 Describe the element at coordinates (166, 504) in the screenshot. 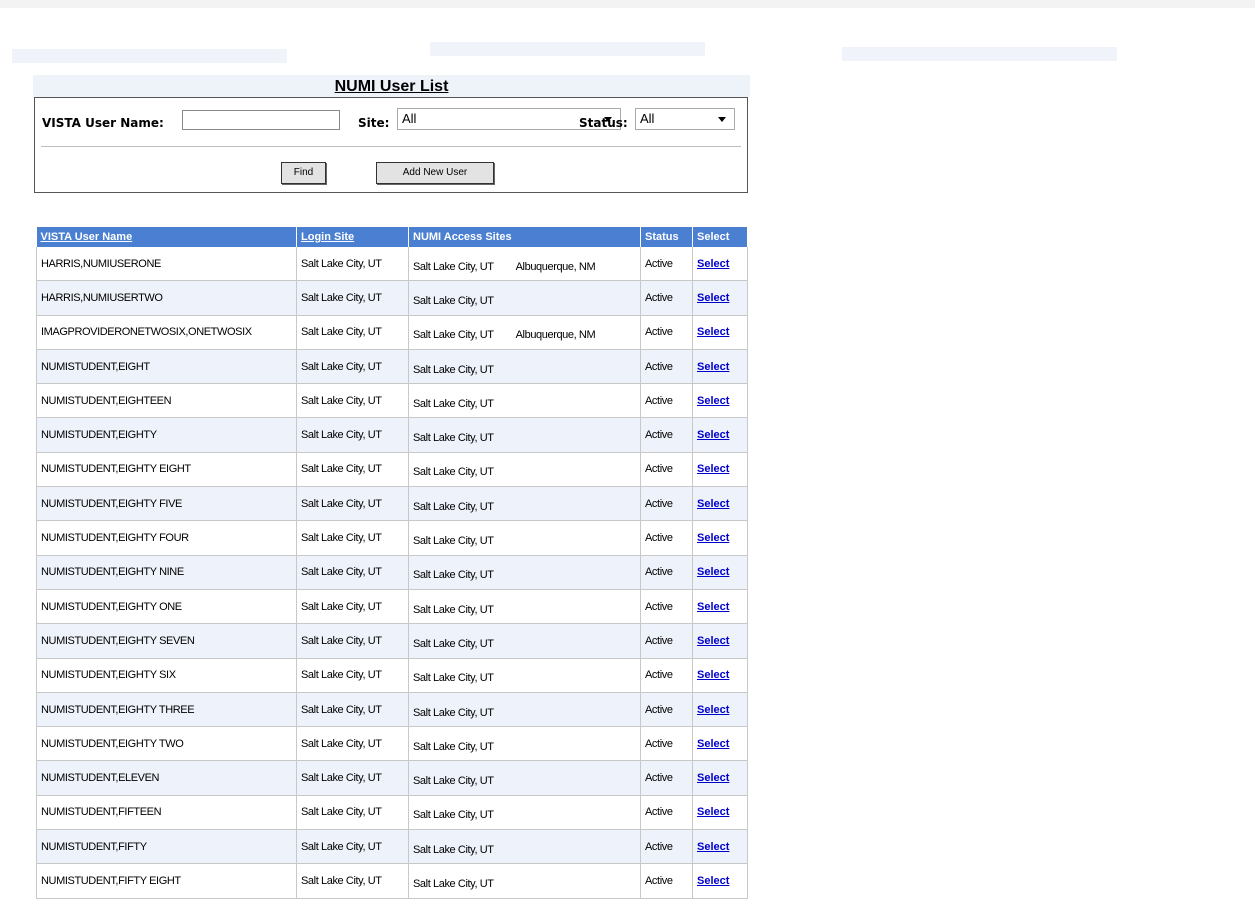

I see `cell-user-name: NUMISTUDENT,EIGHTY FIVE` at that location.